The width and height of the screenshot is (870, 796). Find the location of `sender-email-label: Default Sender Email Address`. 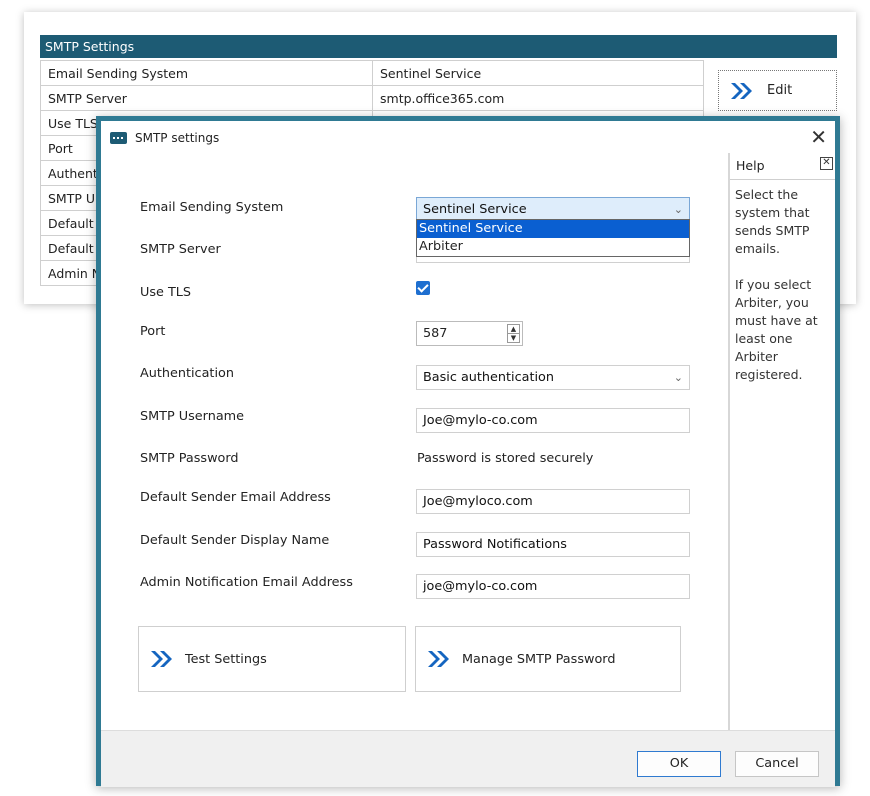

sender-email-label: Default Sender Email Address is located at coordinates (235, 497).